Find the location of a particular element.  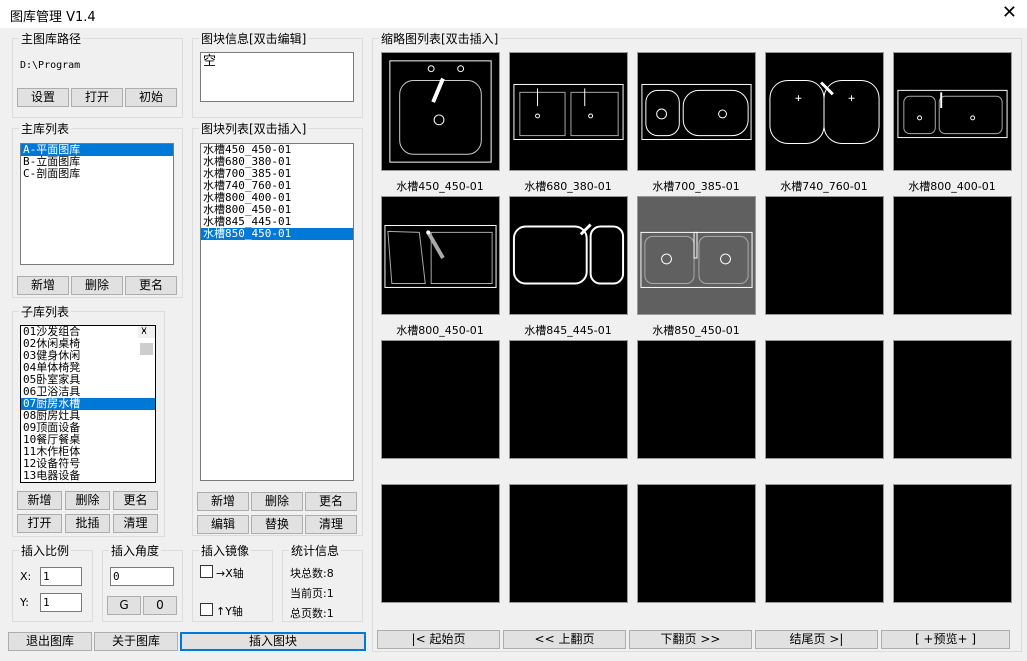

block-info-field: 空 is located at coordinates (277, 77).